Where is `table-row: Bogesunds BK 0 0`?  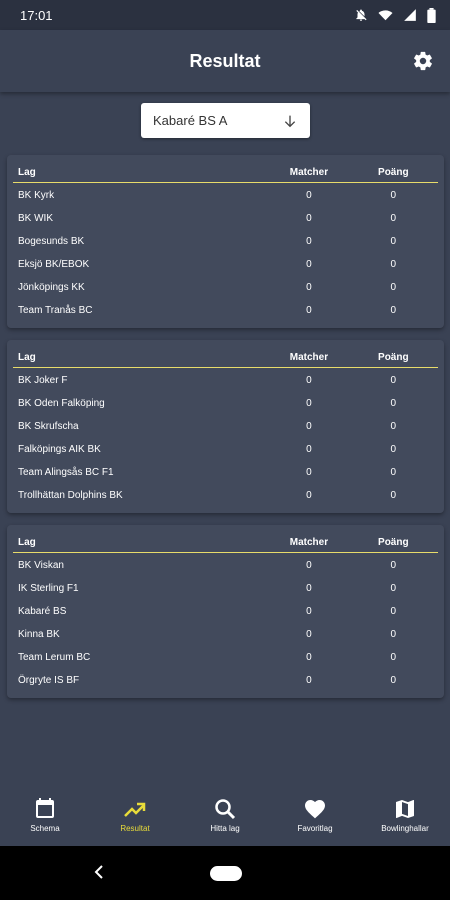 table-row: Bogesunds BK 0 0 is located at coordinates (225, 241).